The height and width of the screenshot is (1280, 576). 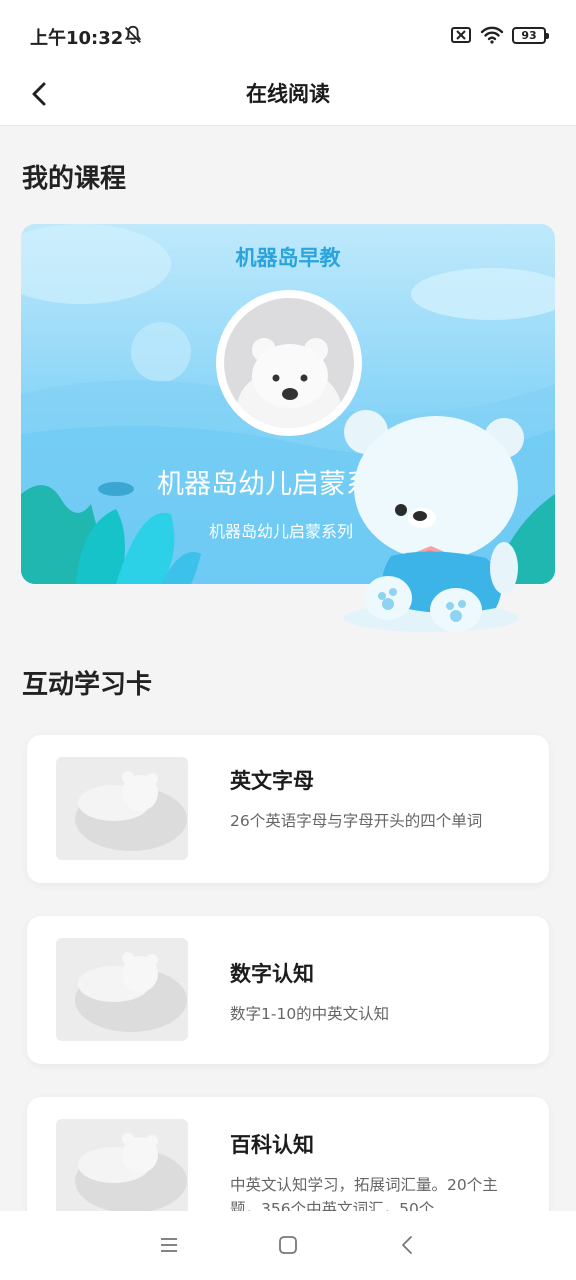 What do you see at coordinates (169, 1245) in the screenshot?
I see `menu-icon` at bounding box center [169, 1245].